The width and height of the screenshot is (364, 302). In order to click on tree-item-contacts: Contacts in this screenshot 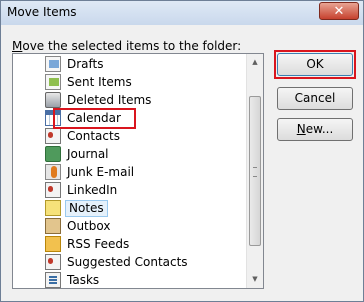, I will do `click(83, 136)`.